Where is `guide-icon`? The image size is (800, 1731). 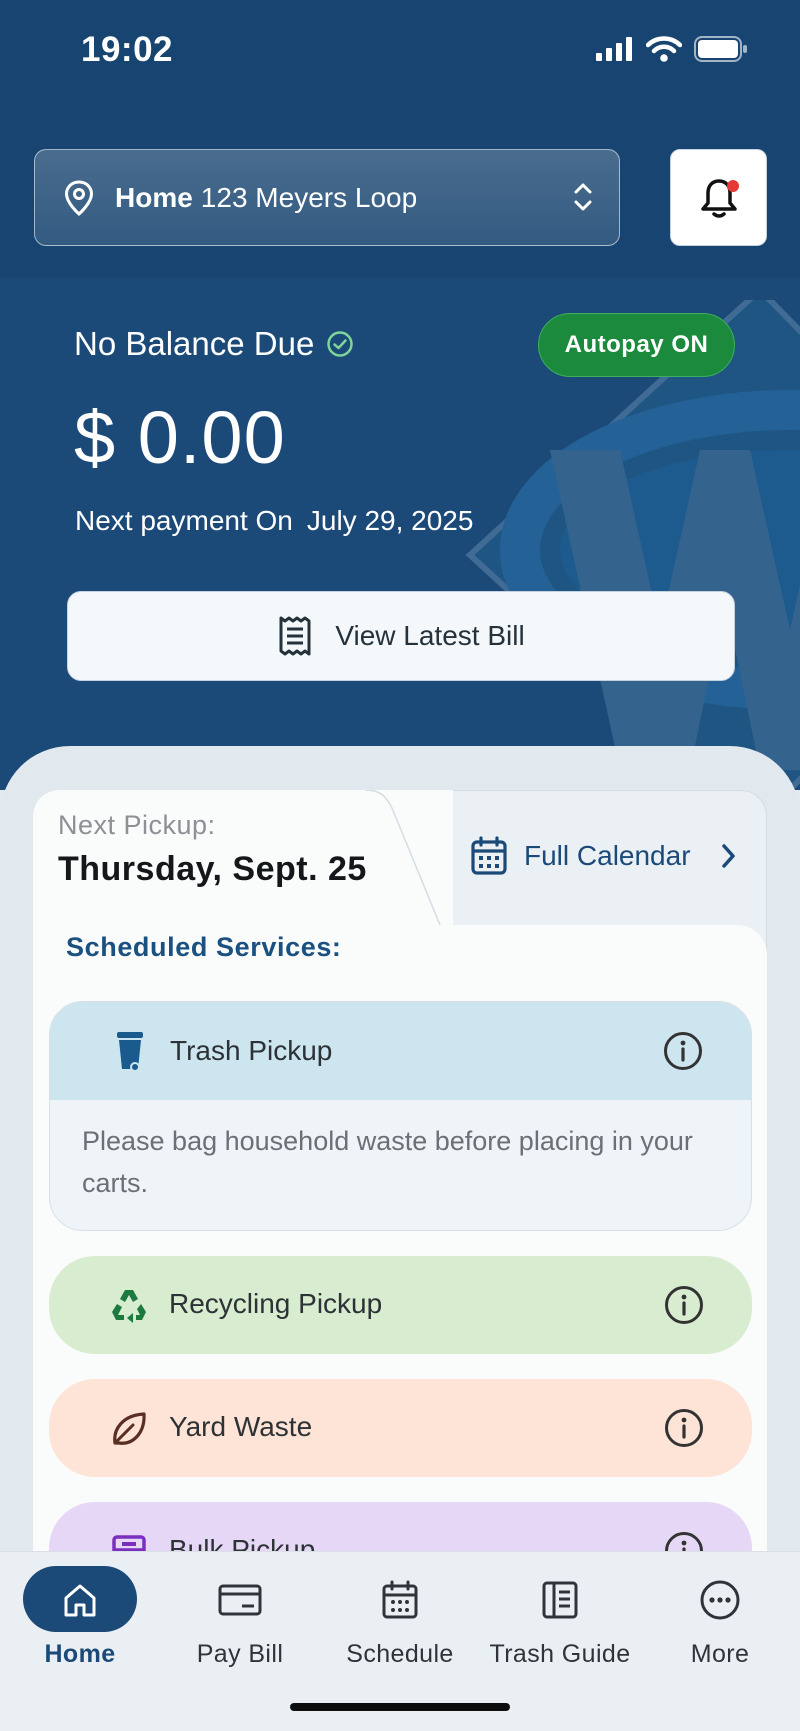 guide-icon is located at coordinates (560, 1600).